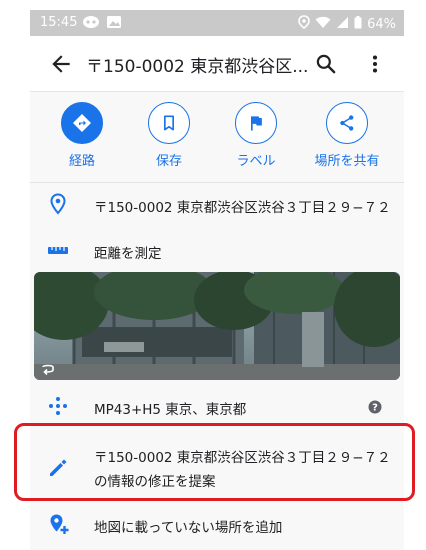  I want to click on back-arrow-icon, so click(61, 64).